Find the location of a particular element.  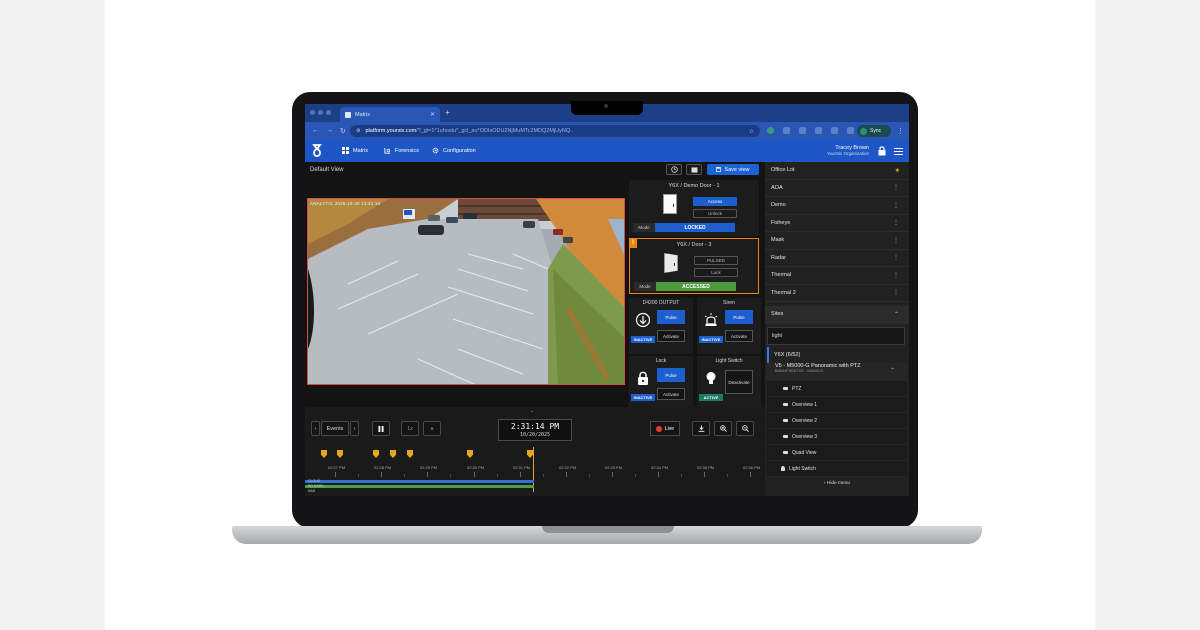

camera-view-overview-1: Overview 1 is located at coordinates (837, 405).